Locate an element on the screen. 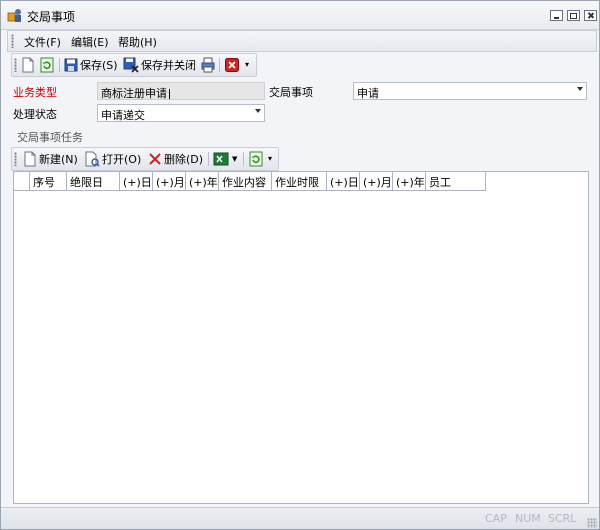  matter-value: 申请 is located at coordinates (368, 93).